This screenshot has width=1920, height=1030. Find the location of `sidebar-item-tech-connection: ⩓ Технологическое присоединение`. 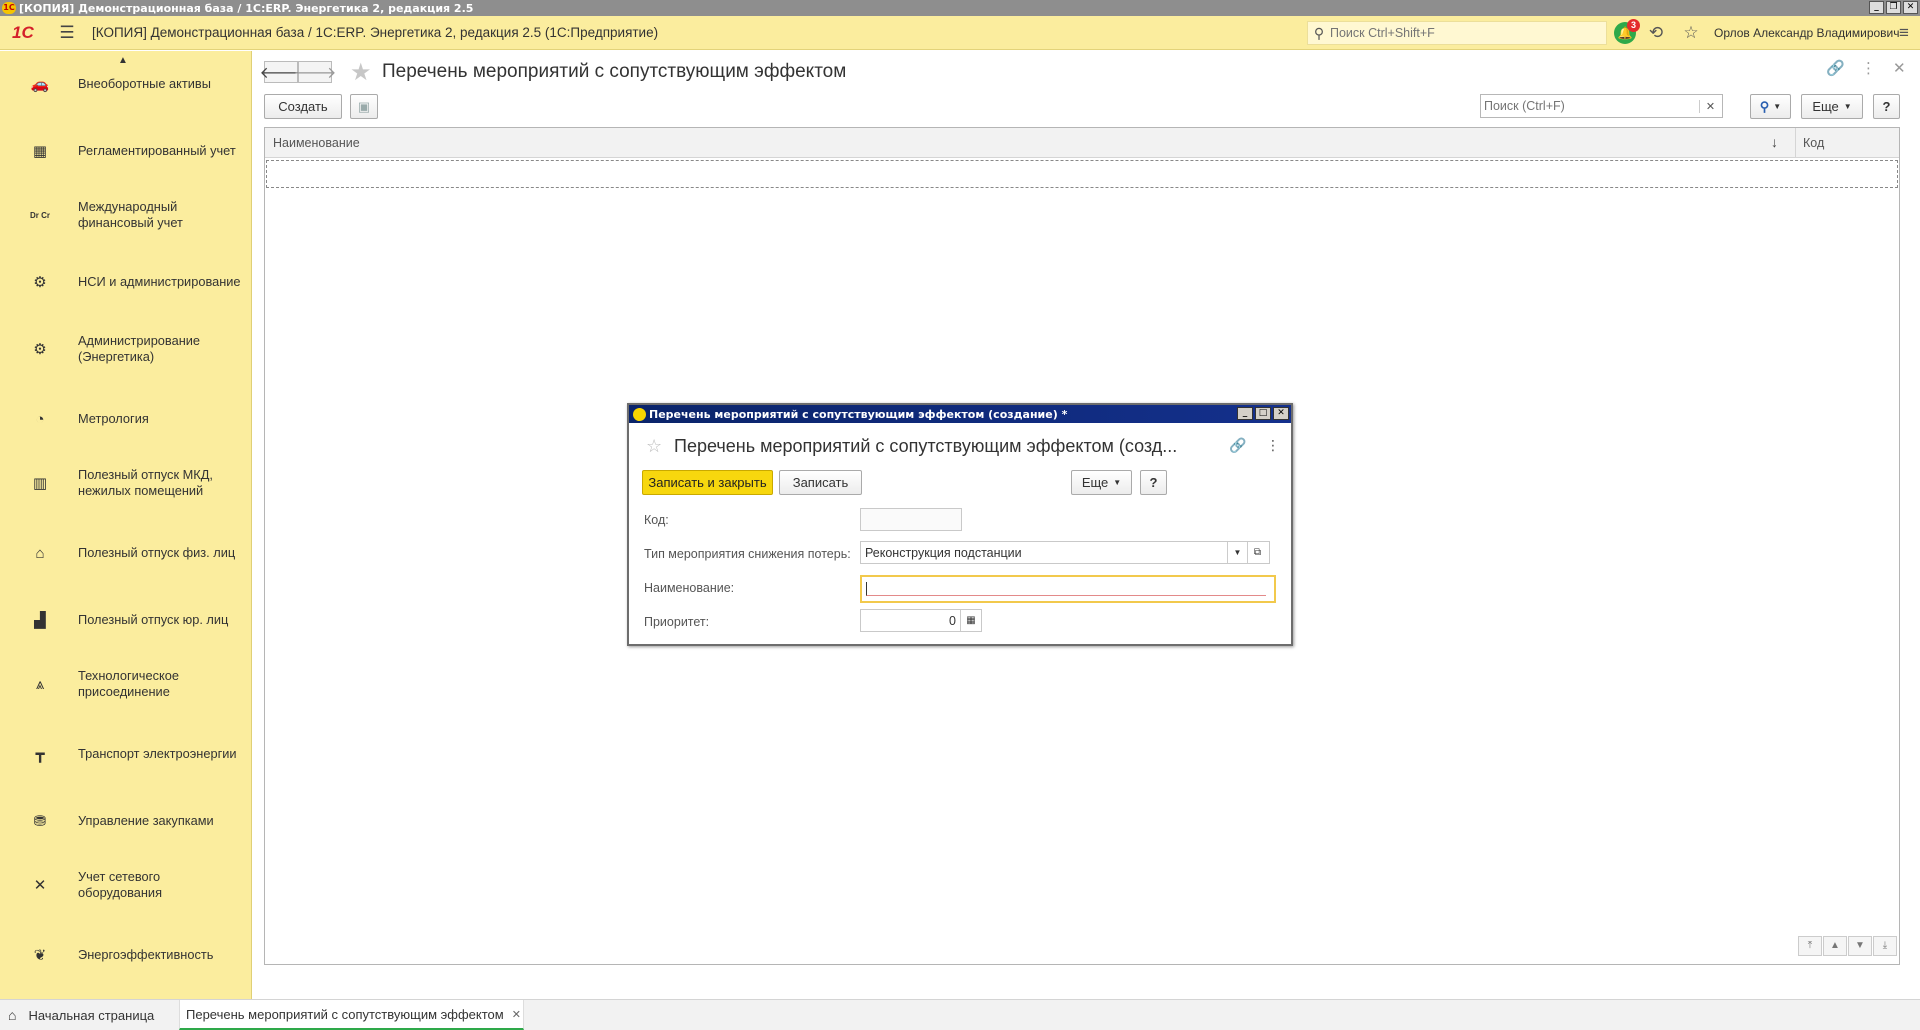

sidebar-item-tech-connection: ⩓ Технологическое присоединение is located at coordinates (126, 684).